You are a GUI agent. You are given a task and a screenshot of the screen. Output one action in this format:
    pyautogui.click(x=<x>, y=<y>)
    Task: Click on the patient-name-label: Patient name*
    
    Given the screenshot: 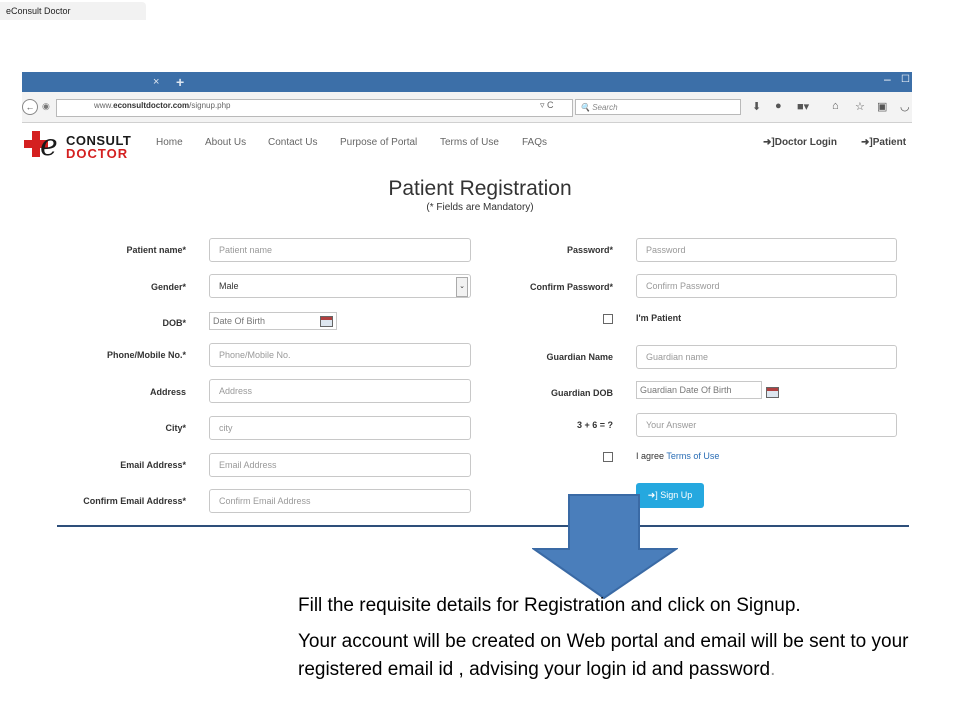 What is the action you would take?
    pyautogui.click(x=156, y=250)
    